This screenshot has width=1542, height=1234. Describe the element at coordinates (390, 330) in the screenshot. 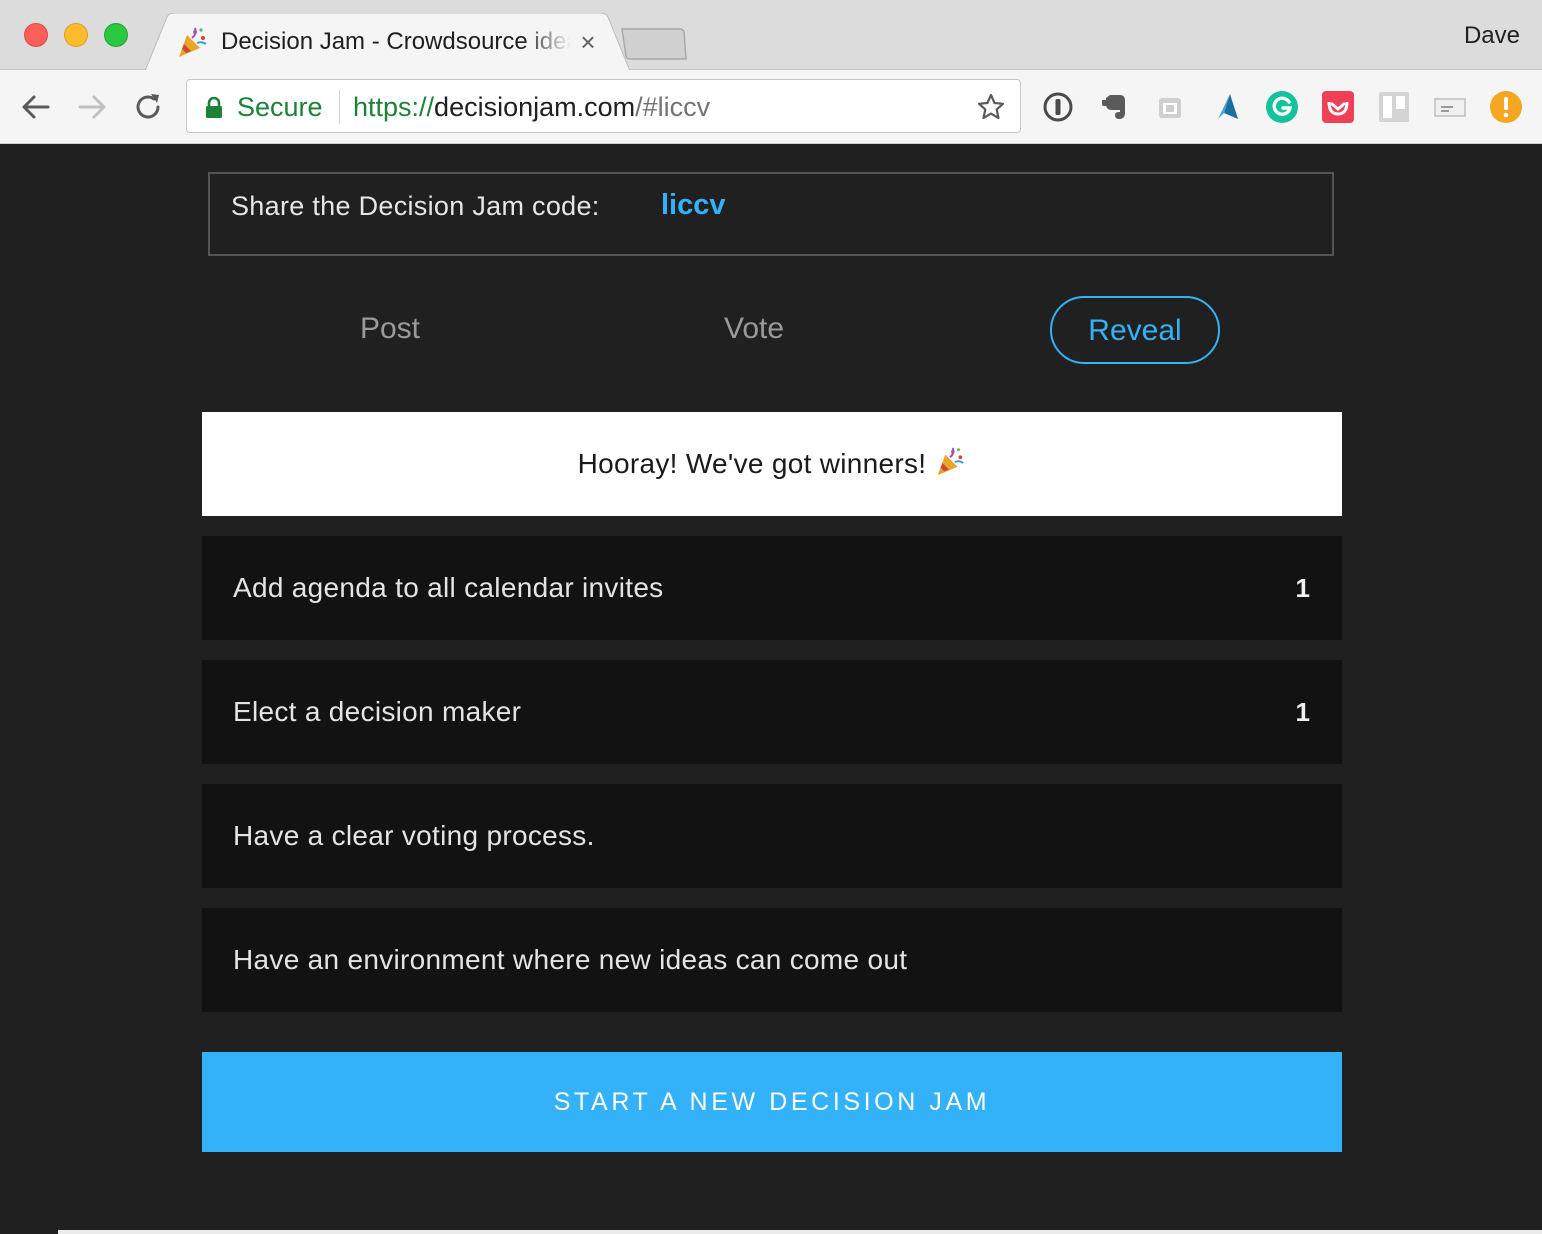

I see `tab-post: Post` at that location.